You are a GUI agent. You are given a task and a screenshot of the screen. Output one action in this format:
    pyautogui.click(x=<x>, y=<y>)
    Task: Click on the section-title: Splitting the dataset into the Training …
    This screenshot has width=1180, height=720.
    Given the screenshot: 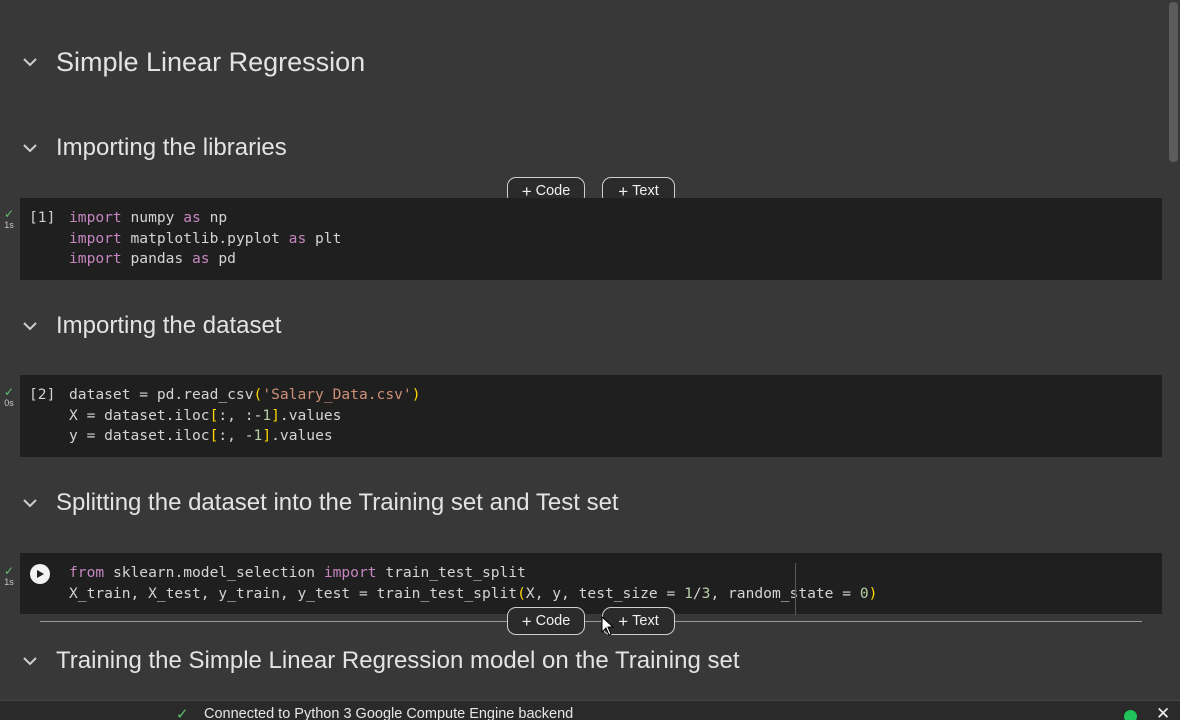 What is the action you would take?
    pyautogui.click(x=337, y=502)
    